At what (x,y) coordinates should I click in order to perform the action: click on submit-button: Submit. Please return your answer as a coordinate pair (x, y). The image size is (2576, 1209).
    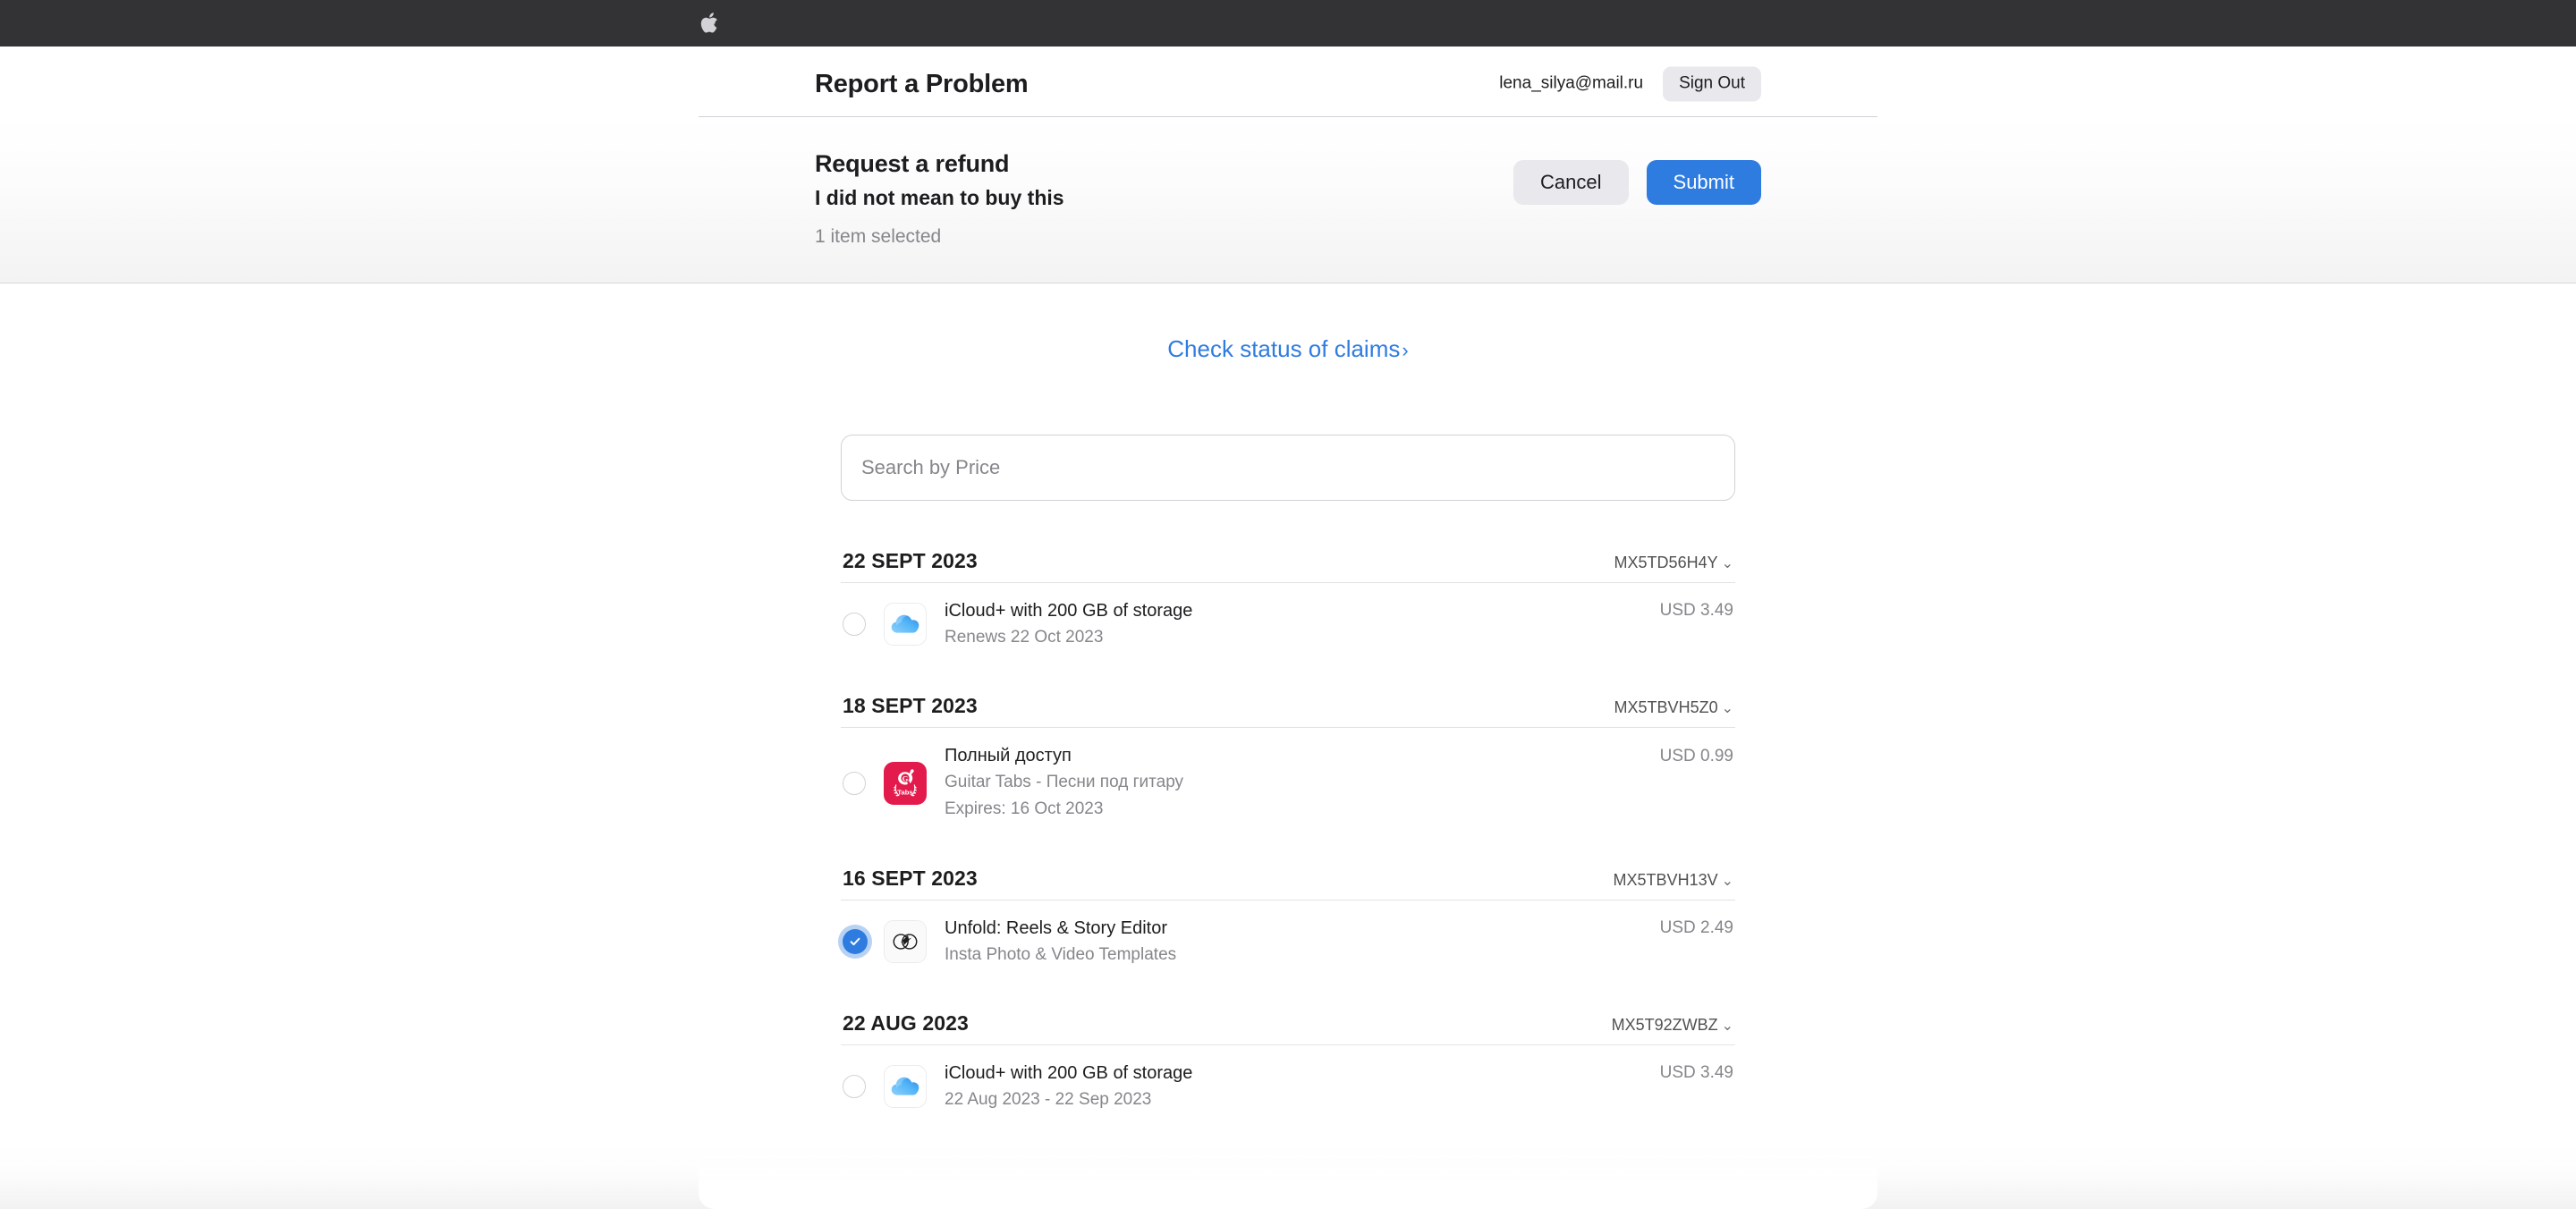
    Looking at the image, I should click on (1703, 183).